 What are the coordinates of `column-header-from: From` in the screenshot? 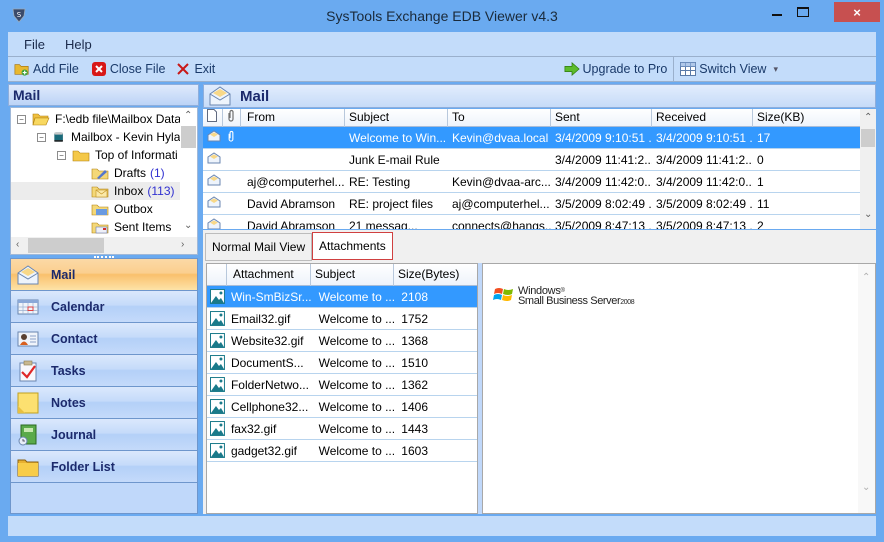 It's located at (293, 118).